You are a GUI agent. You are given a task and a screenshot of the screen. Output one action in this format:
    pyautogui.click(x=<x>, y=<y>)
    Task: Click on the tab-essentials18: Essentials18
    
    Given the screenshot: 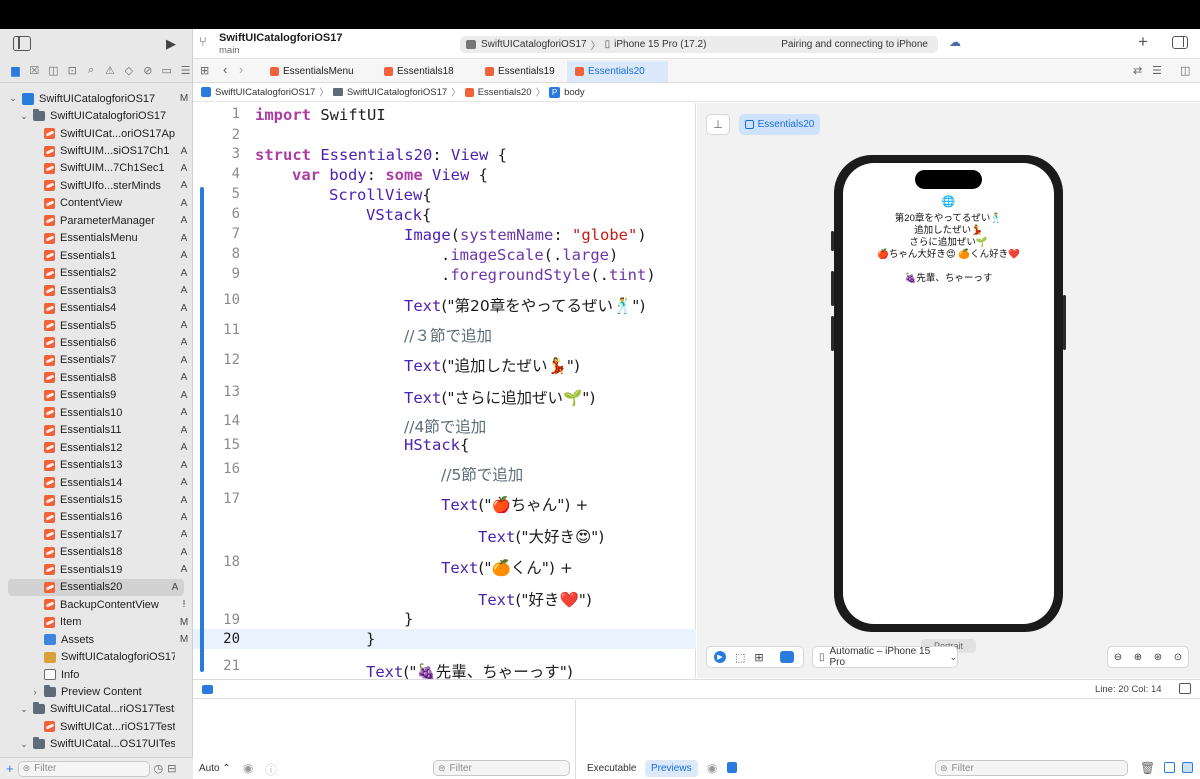 What is the action you would take?
    pyautogui.click(x=426, y=71)
    